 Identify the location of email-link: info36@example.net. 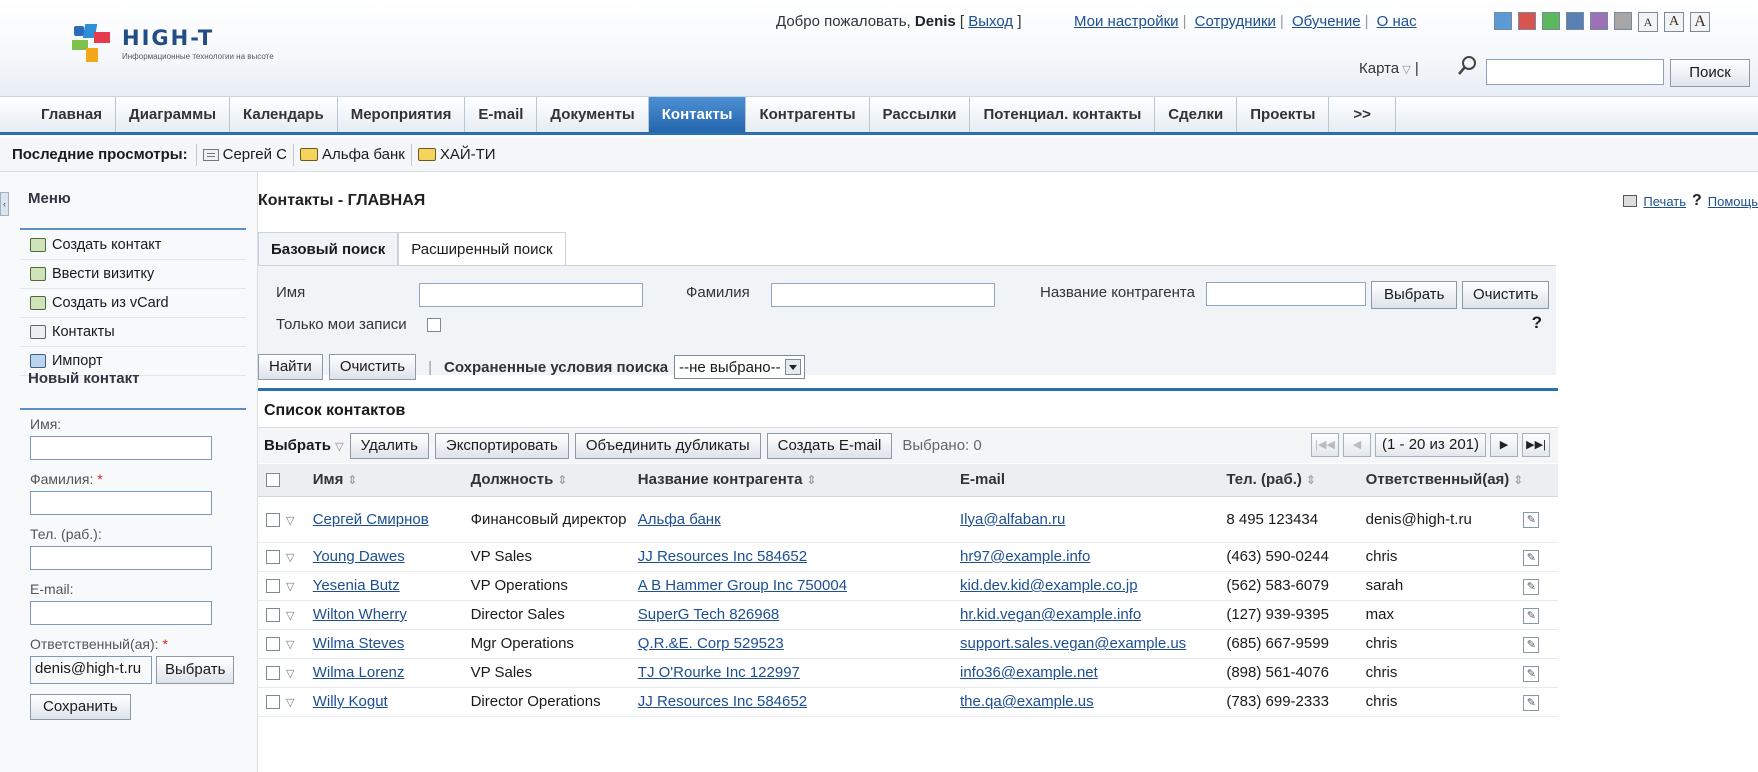
(1029, 672).